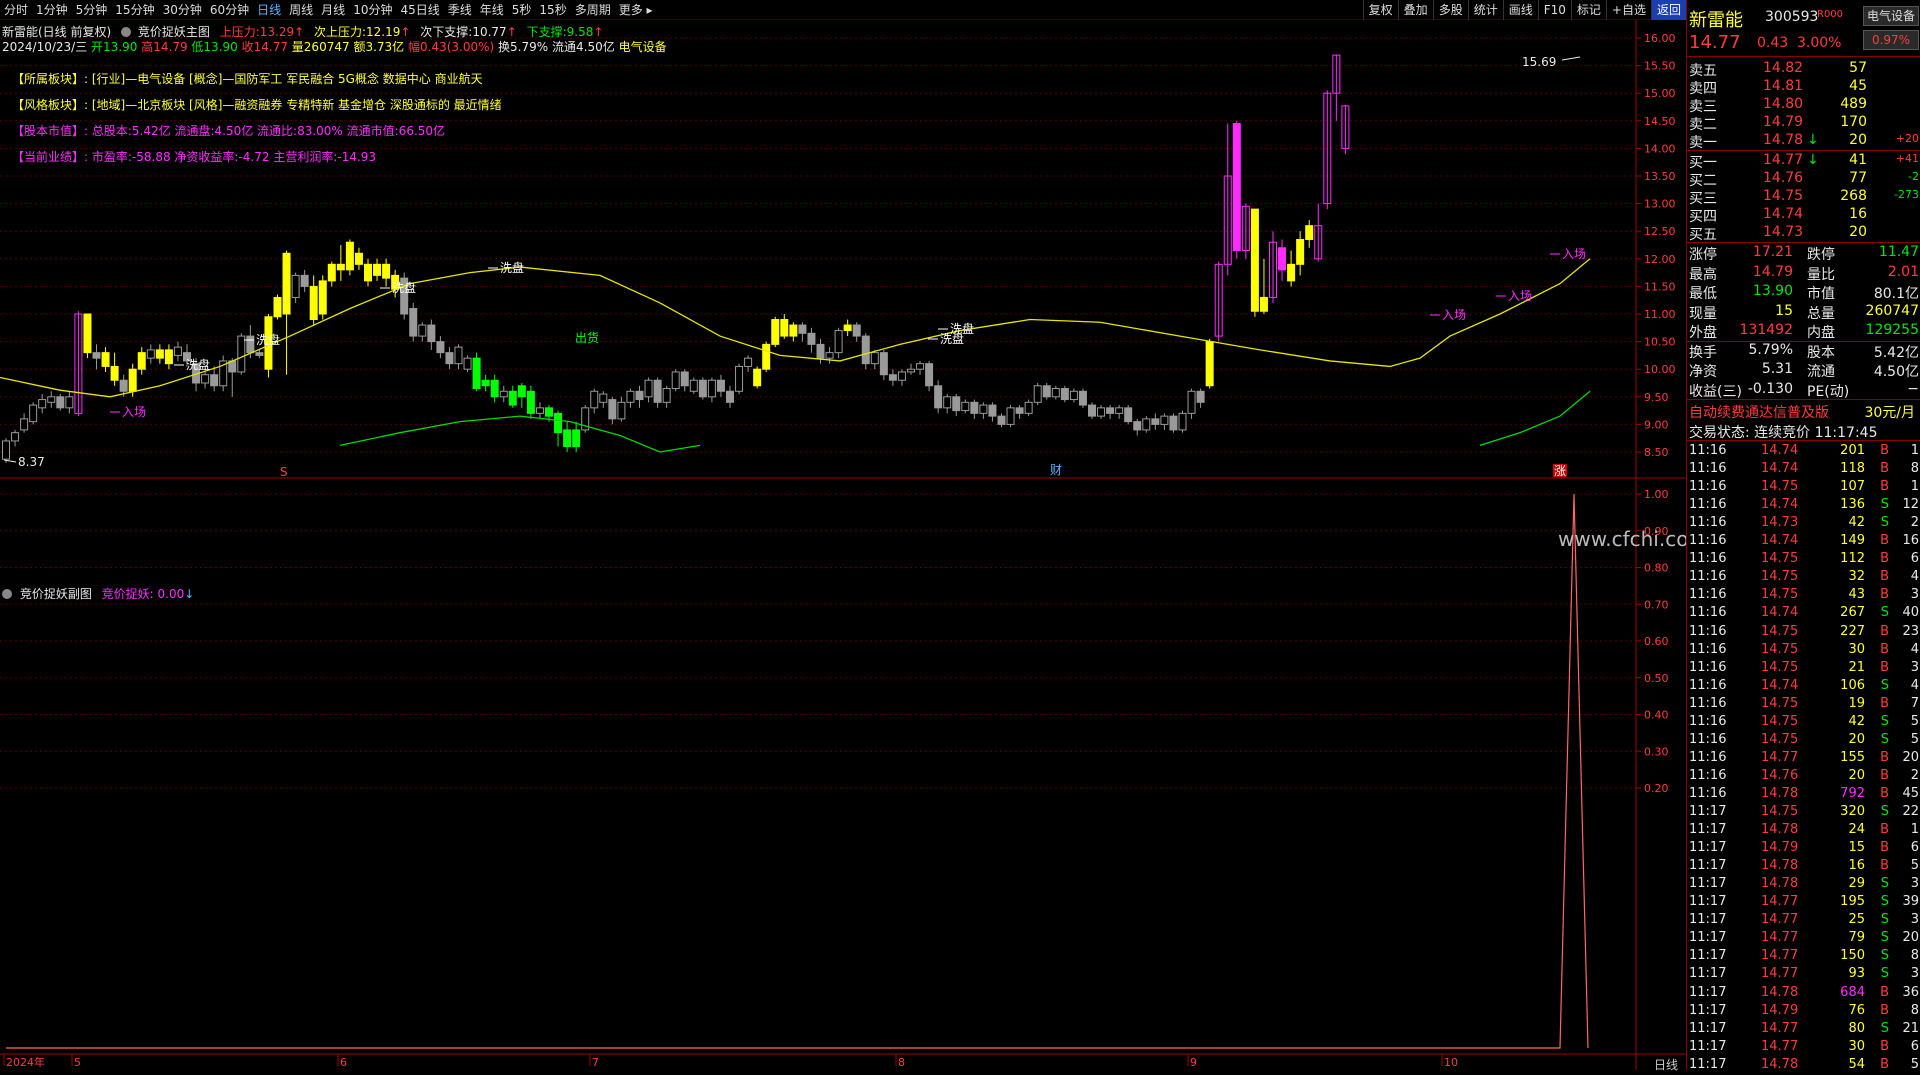 This screenshot has width=1920, height=1075. What do you see at coordinates (182, 9) in the screenshot?
I see `tab-timeframe: 30分钟` at bounding box center [182, 9].